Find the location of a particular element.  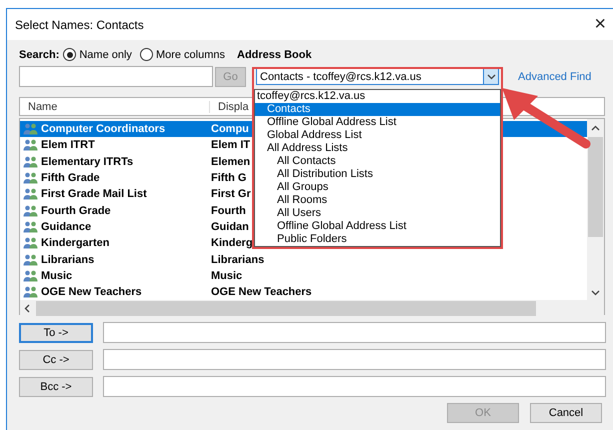

name-cell: First Grade Mail List is located at coordinates (94, 194).